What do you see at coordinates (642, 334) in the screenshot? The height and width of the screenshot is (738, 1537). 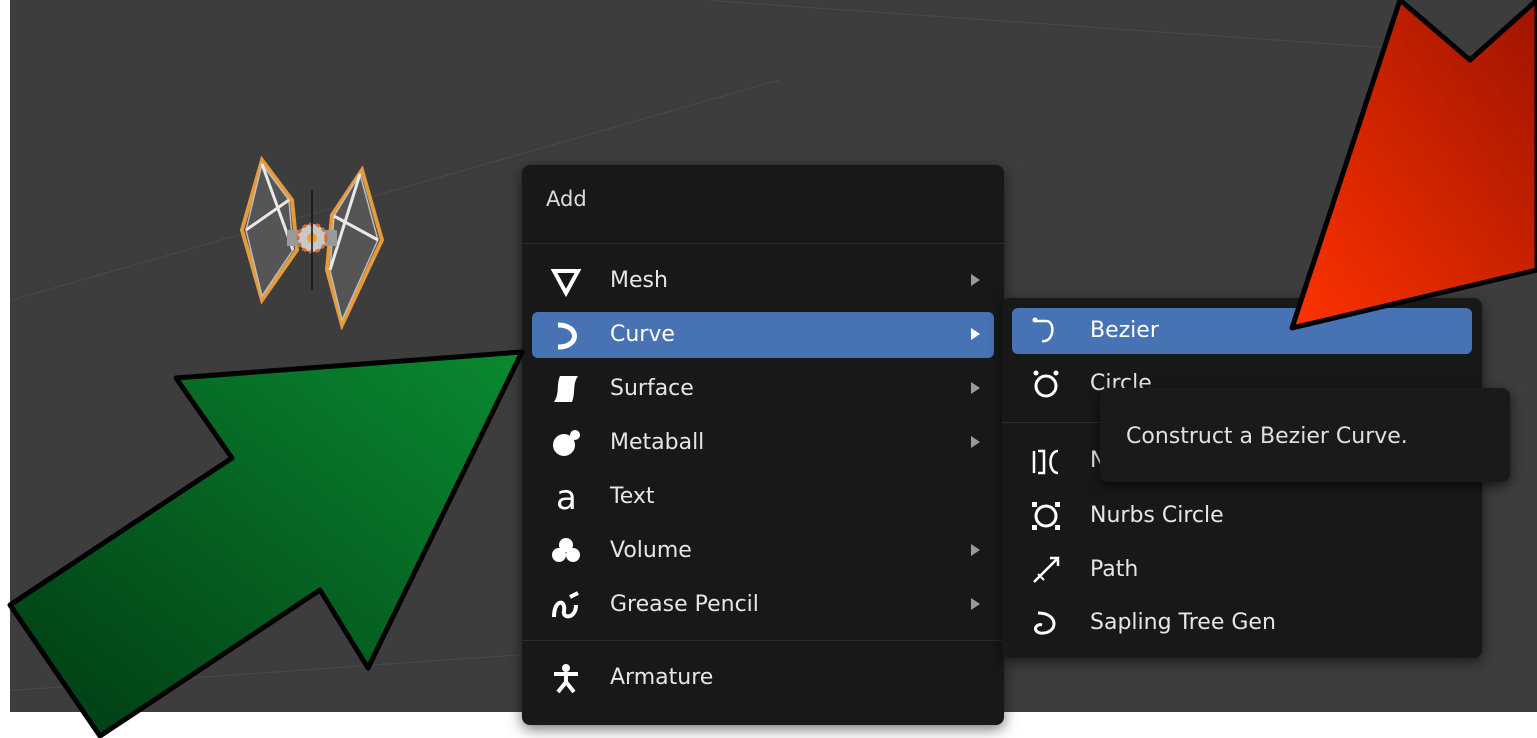 I see `menu-item-label: Curve` at bounding box center [642, 334].